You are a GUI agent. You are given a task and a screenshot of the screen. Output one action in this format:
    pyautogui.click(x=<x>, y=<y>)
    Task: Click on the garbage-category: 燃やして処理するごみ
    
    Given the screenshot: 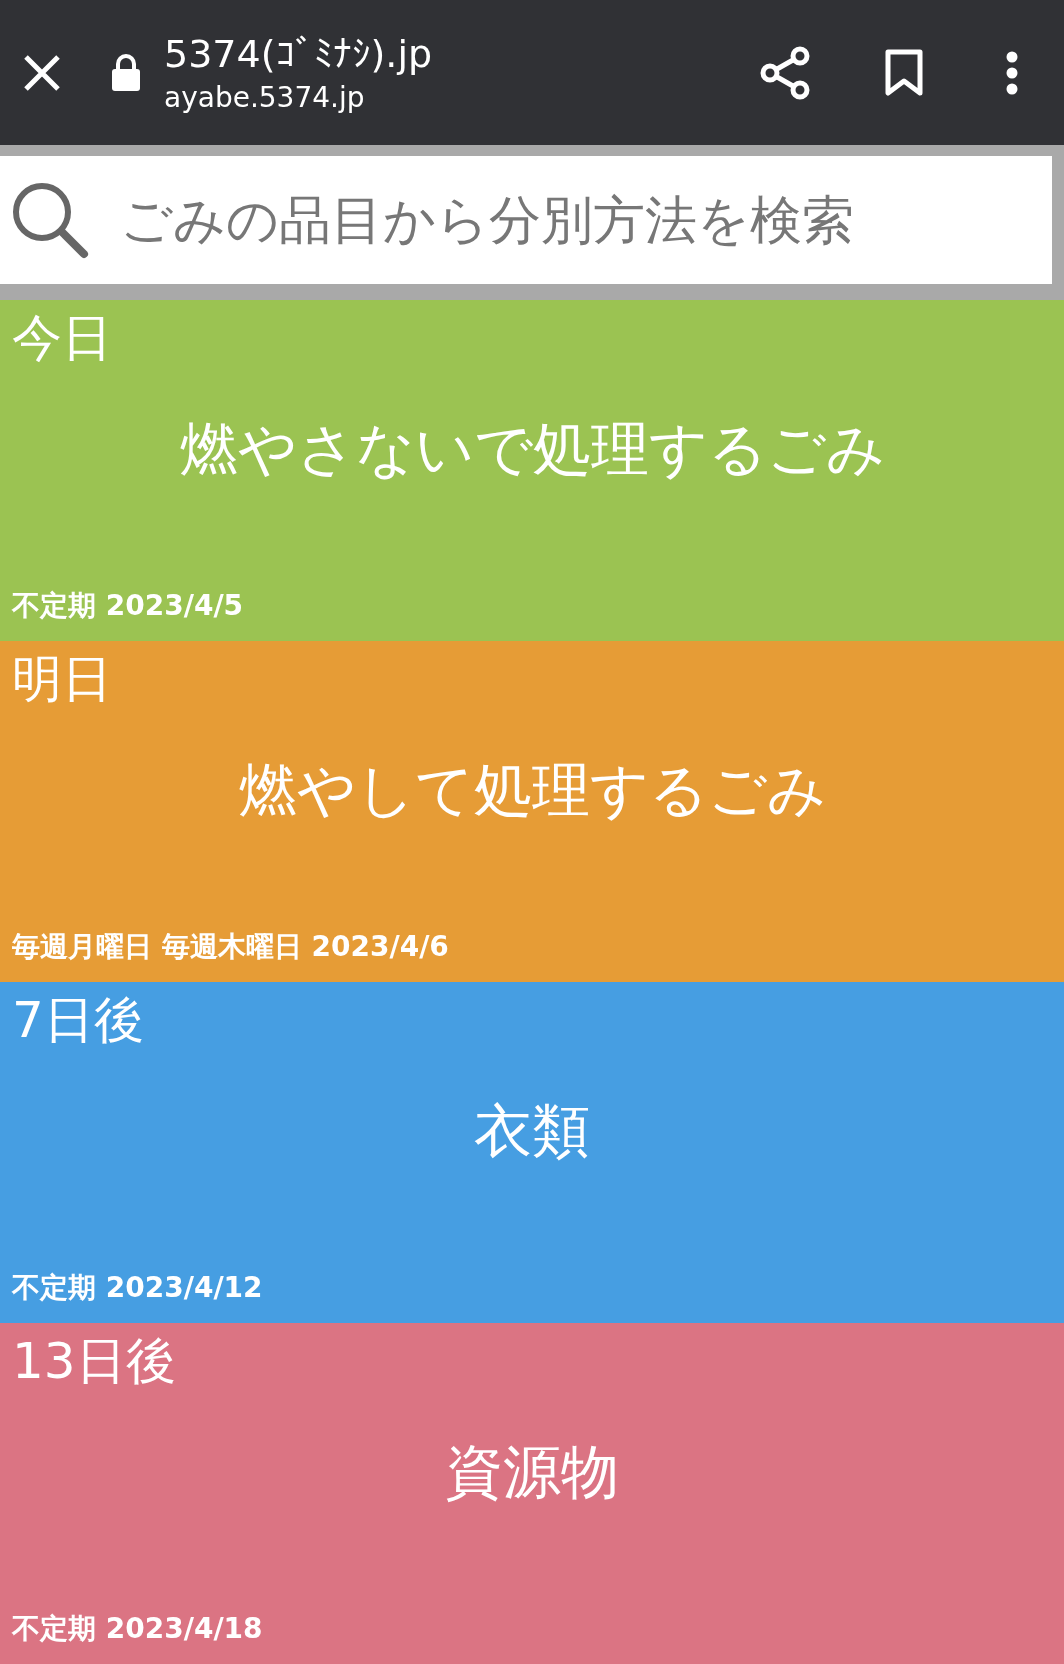 What is the action you would take?
    pyautogui.click(x=532, y=790)
    